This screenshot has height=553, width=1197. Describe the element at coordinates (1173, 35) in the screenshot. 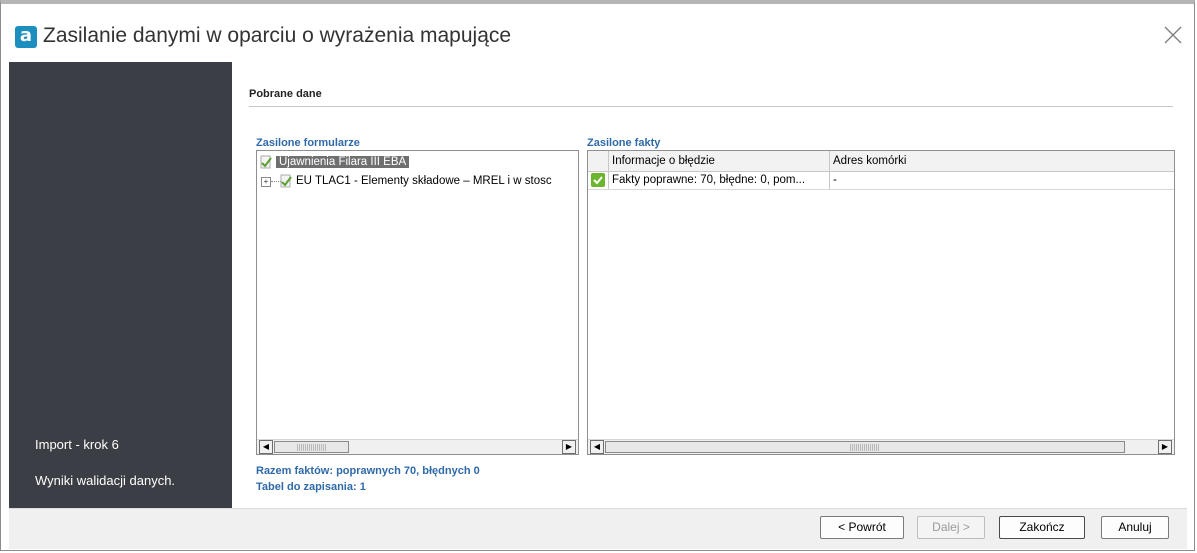

I see `close-icon` at that location.